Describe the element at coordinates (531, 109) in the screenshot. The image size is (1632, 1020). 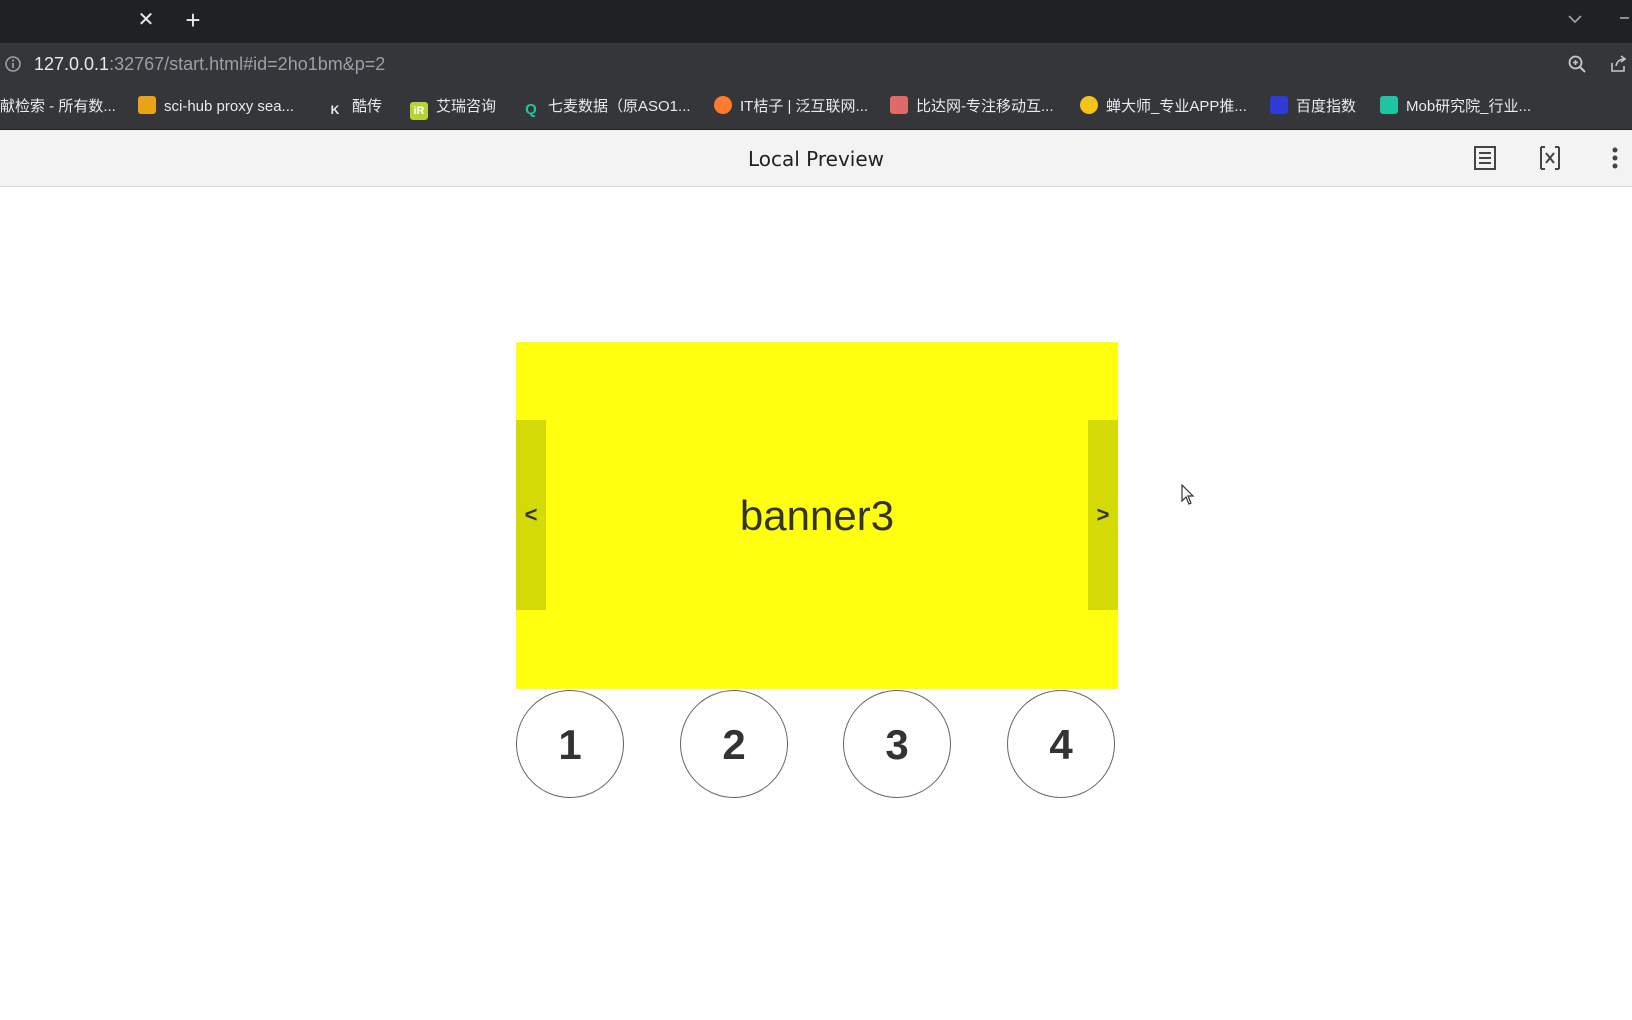
I see `qimai-icon: Q` at that location.